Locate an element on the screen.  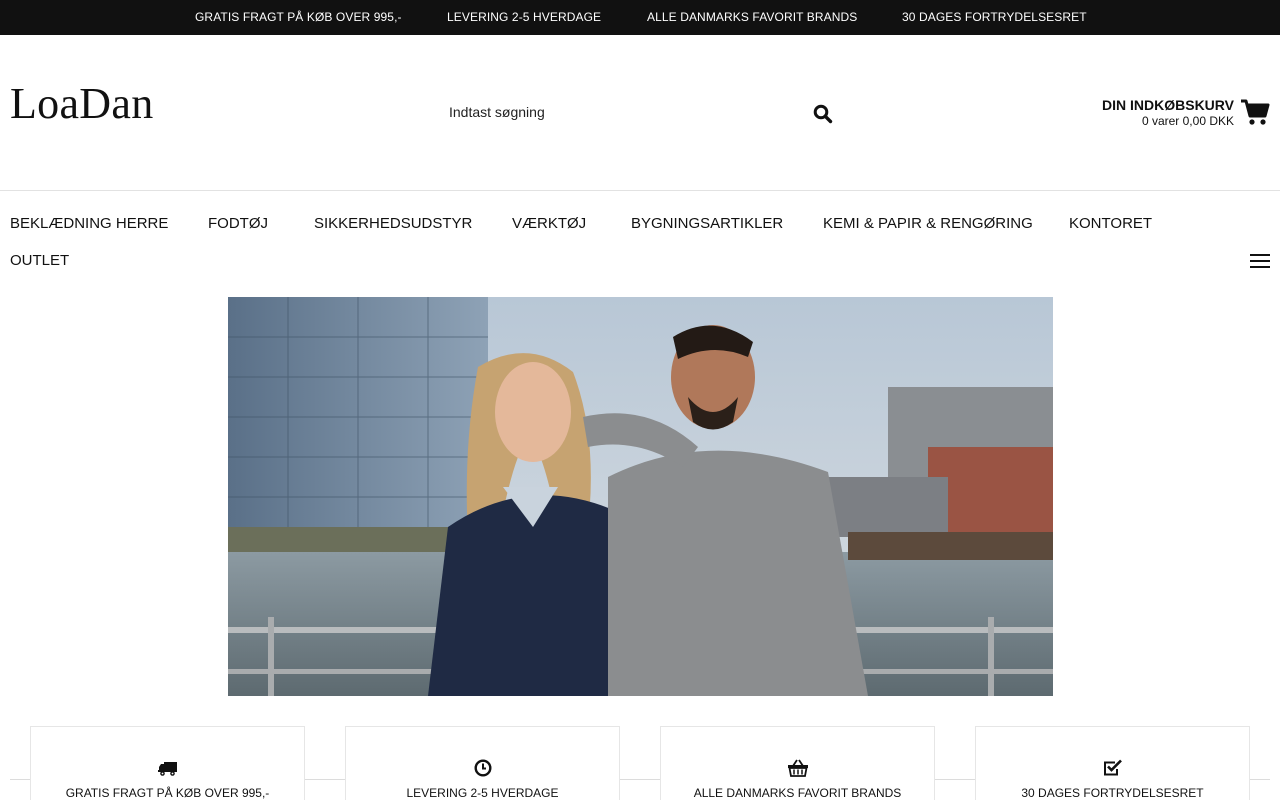
usp-label: ALLE DANMARKS FAVORIT BRANDS is located at coordinates (797, 793).